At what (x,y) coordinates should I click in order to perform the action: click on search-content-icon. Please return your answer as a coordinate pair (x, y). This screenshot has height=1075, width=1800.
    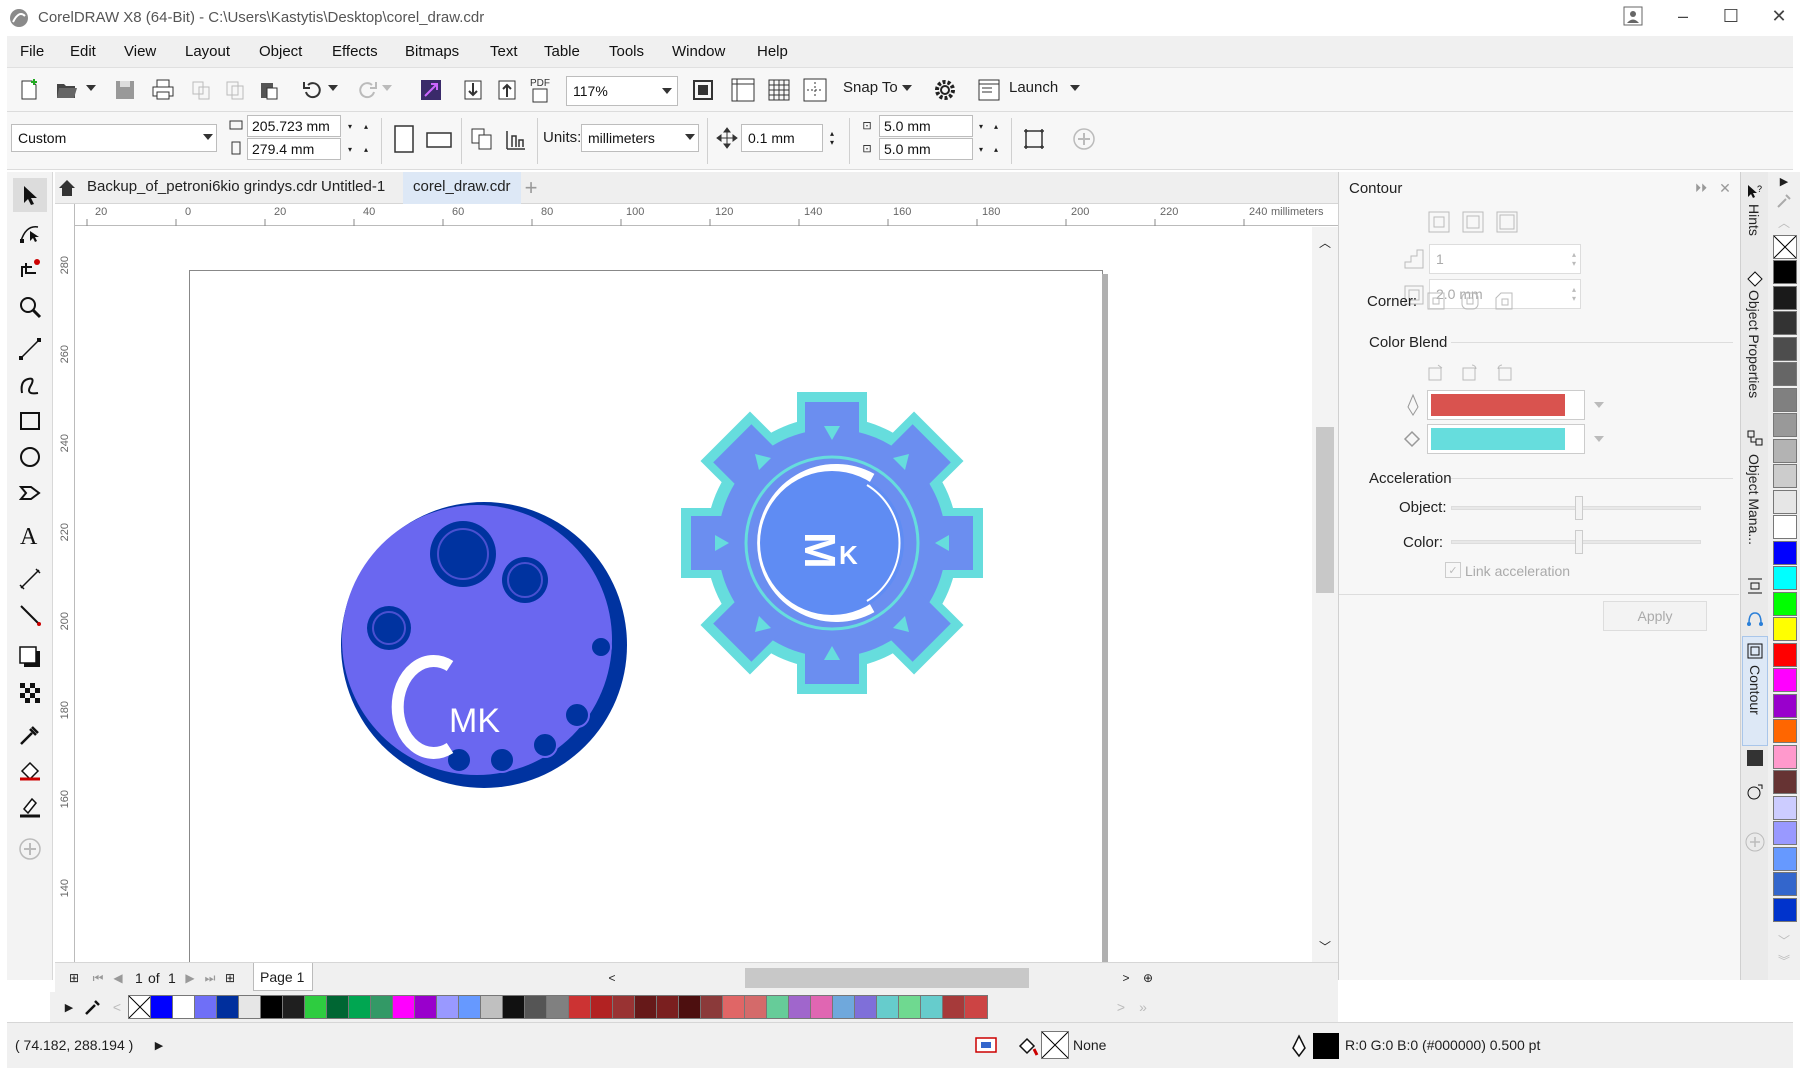
    Looking at the image, I should click on (431, 90).